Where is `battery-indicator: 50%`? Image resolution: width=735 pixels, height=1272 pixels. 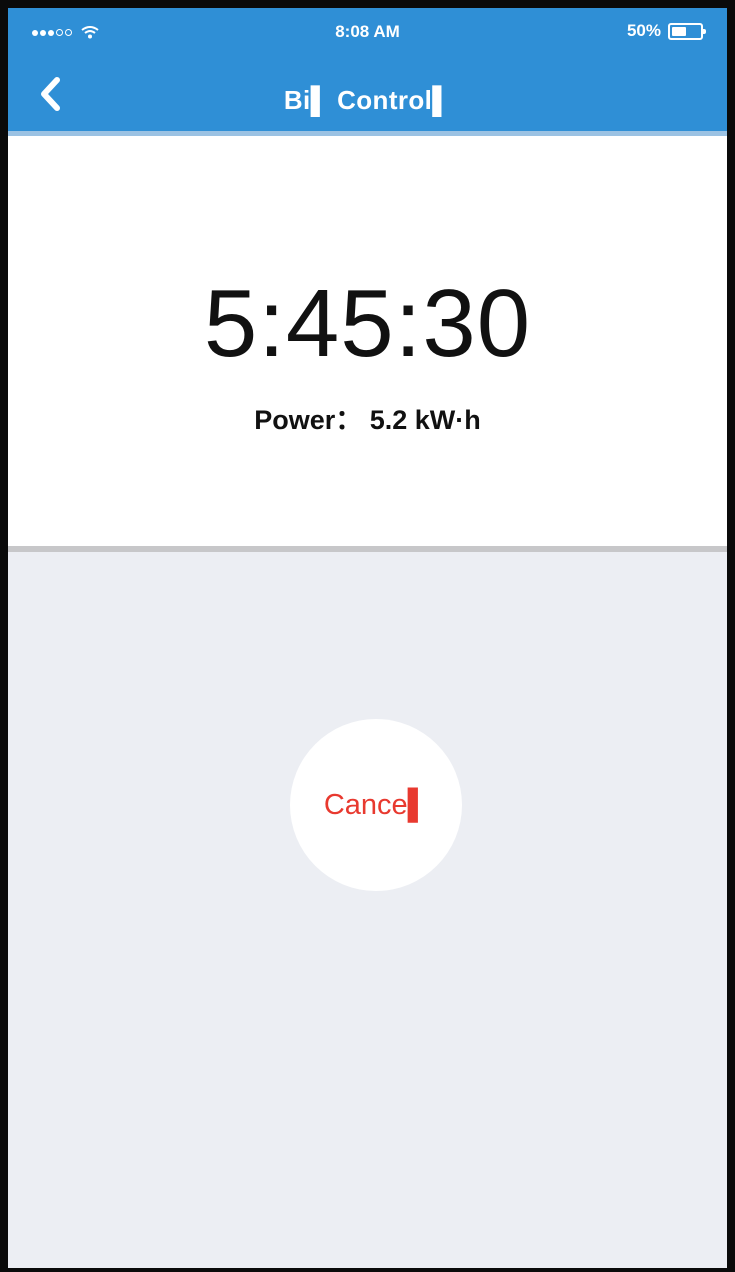
battery-indicator: 50% is located at coordinates (666, 31).